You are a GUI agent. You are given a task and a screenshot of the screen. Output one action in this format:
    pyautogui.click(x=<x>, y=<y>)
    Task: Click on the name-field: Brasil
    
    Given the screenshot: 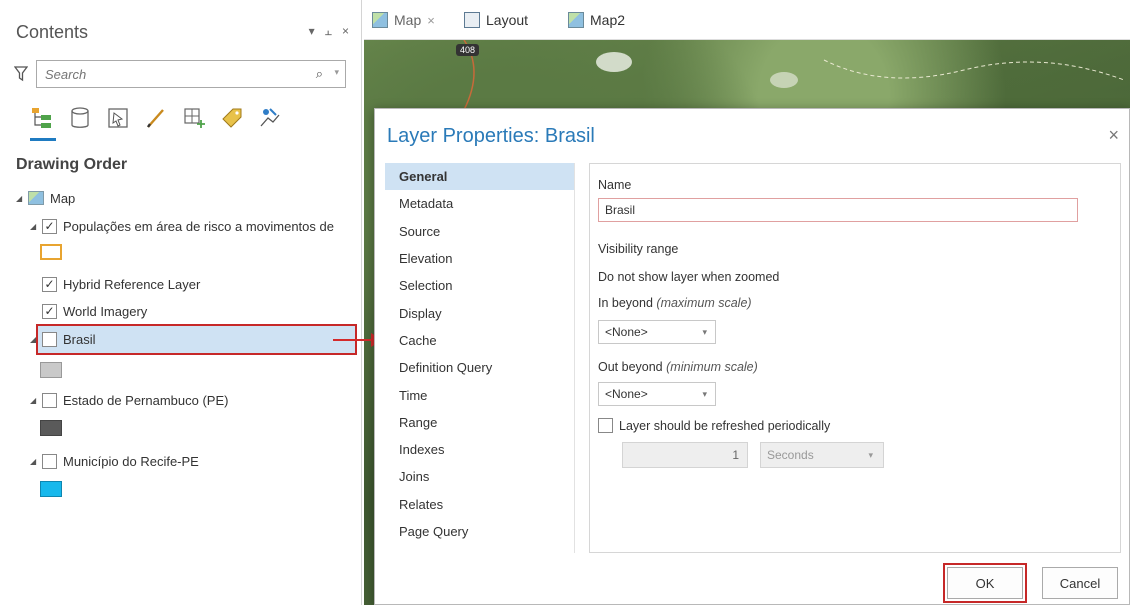 What is the action you would take?
    pyautogui.click(x=838, y=210)
    